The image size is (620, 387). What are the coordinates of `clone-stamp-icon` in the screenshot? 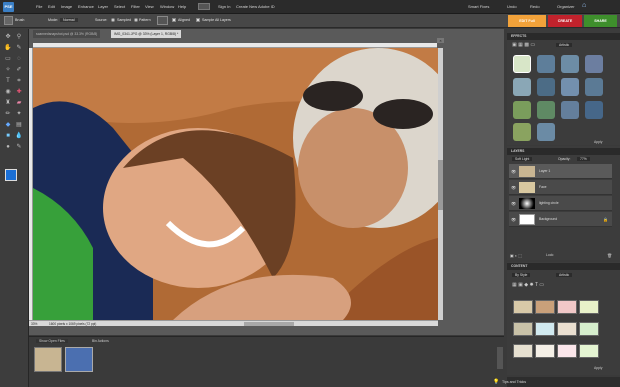 It's located at (8, 20).